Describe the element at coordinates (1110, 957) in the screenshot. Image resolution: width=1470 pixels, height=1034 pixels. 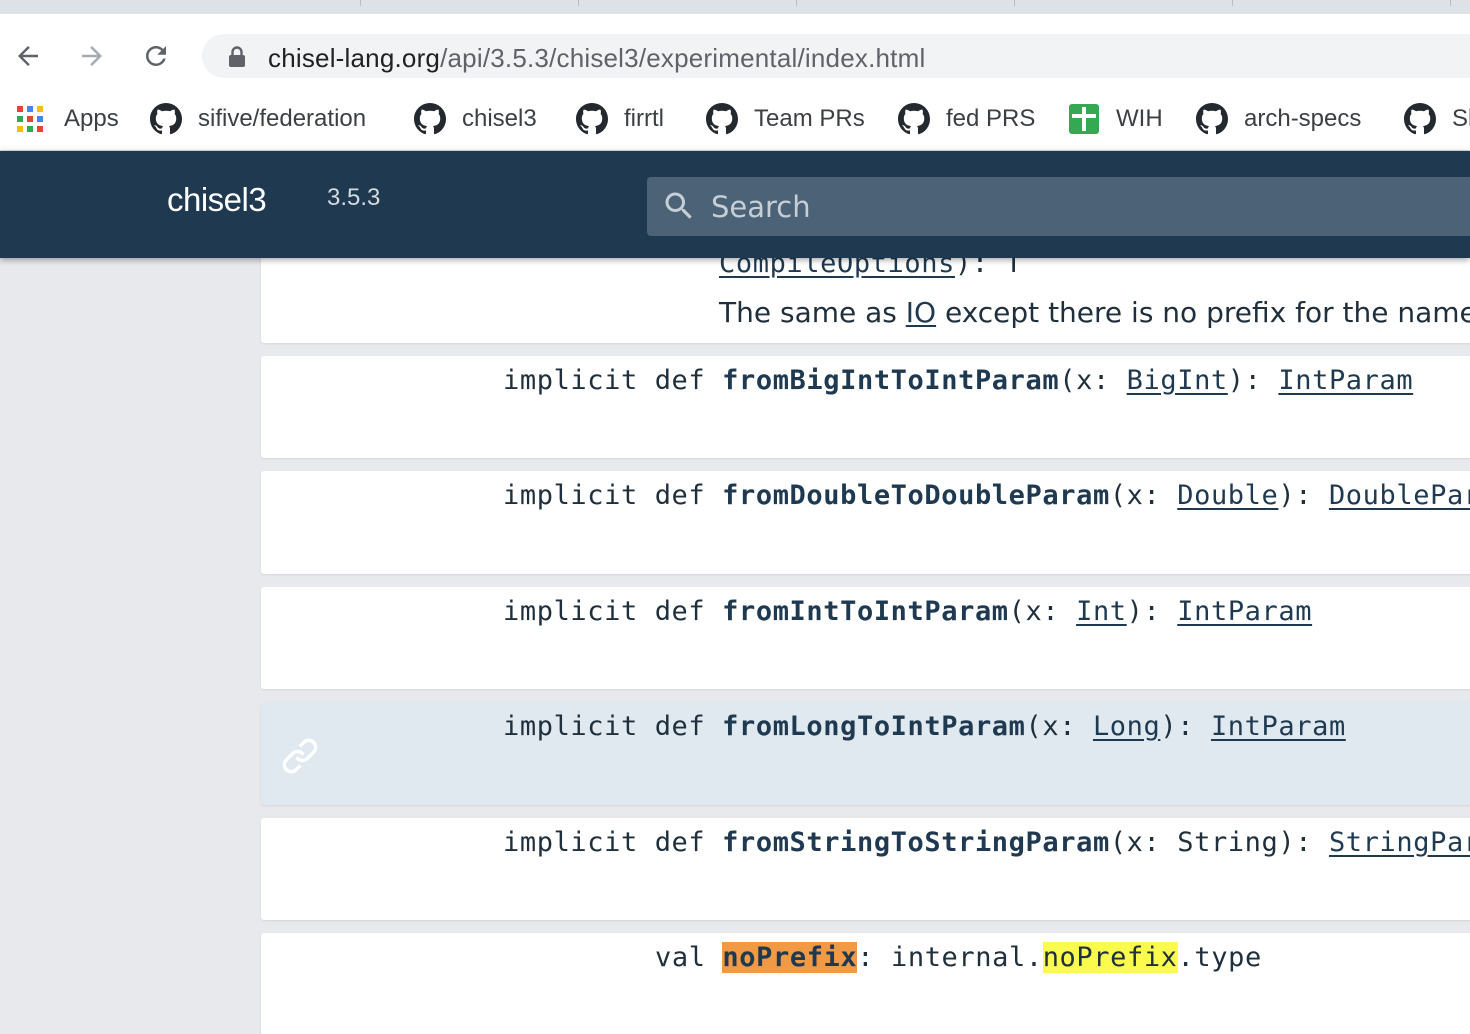
I see `search-match-highlight: noPrefix` at that location.